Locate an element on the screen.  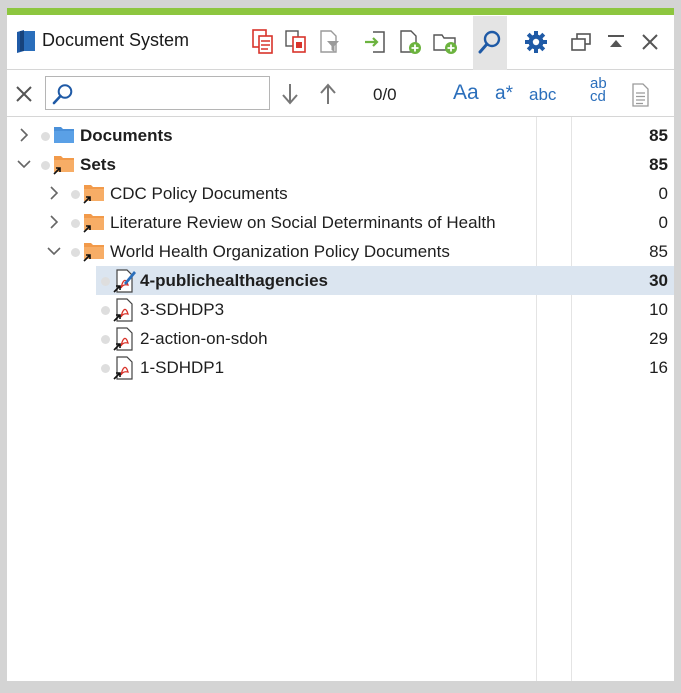
tree-row: Sets 85 is located at coordinates (340, 164).